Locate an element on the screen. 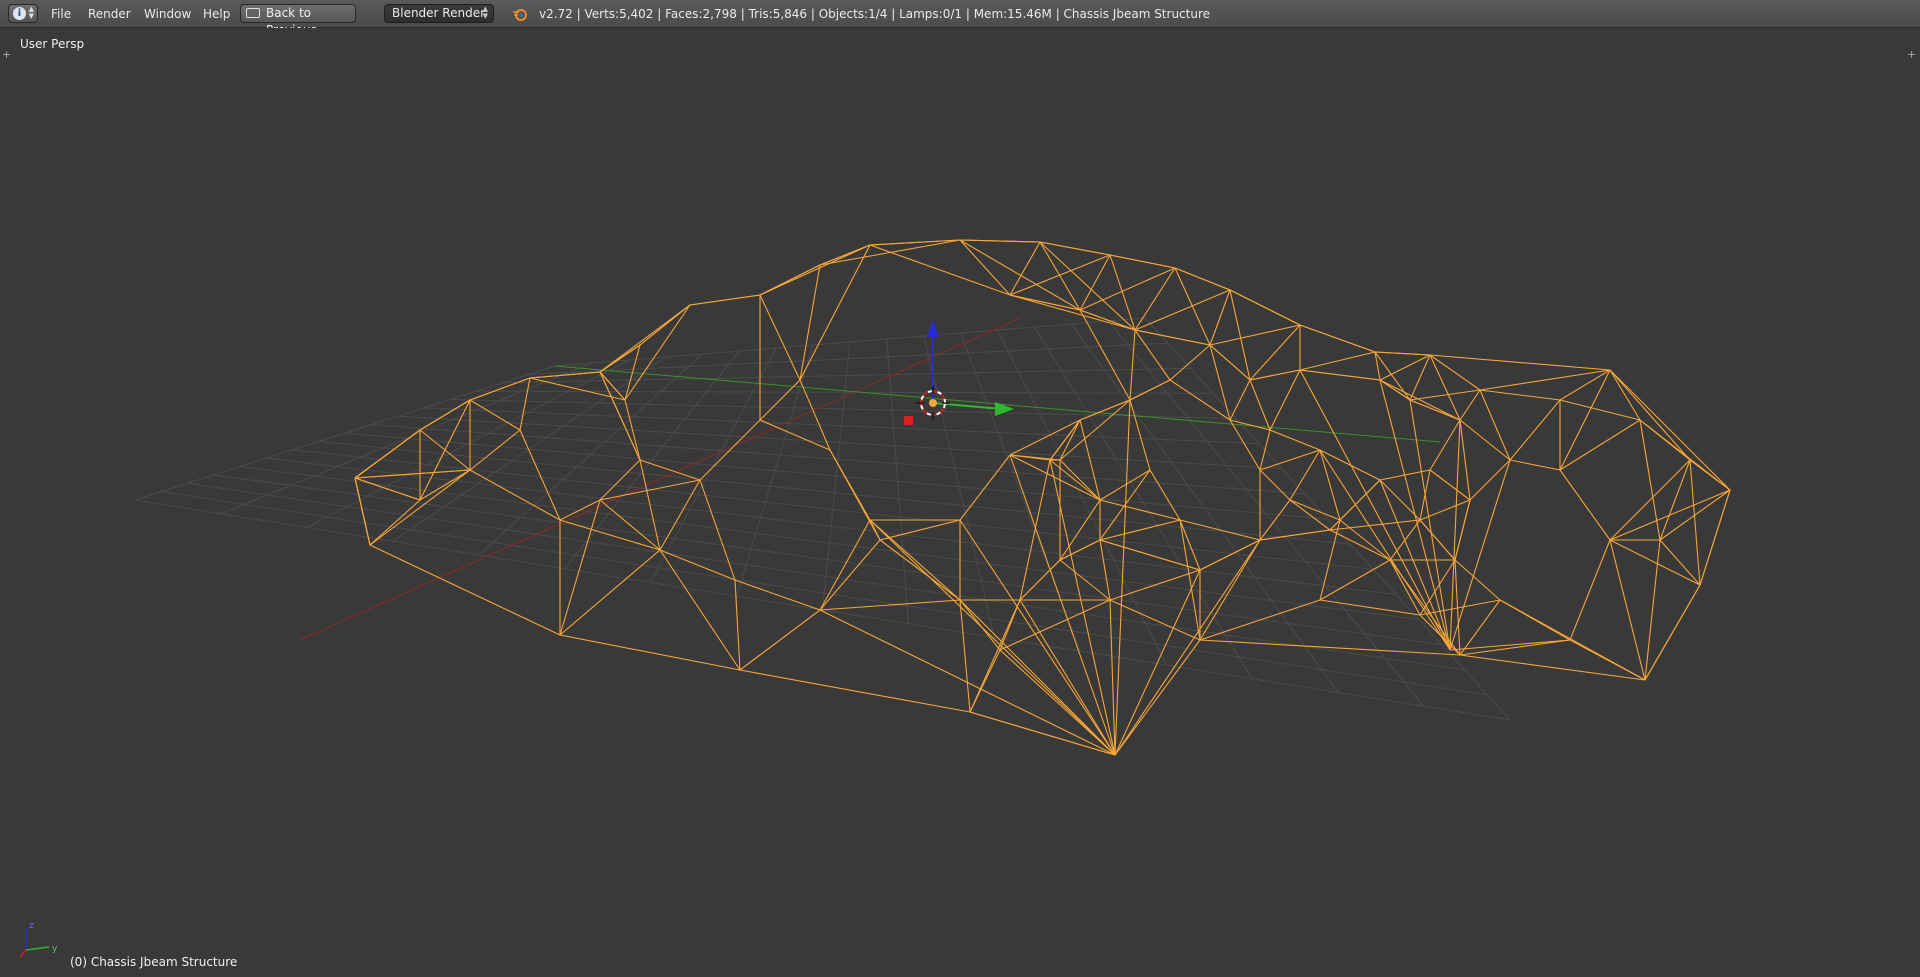  menu-window: Window is located at coordinates (167, 14).